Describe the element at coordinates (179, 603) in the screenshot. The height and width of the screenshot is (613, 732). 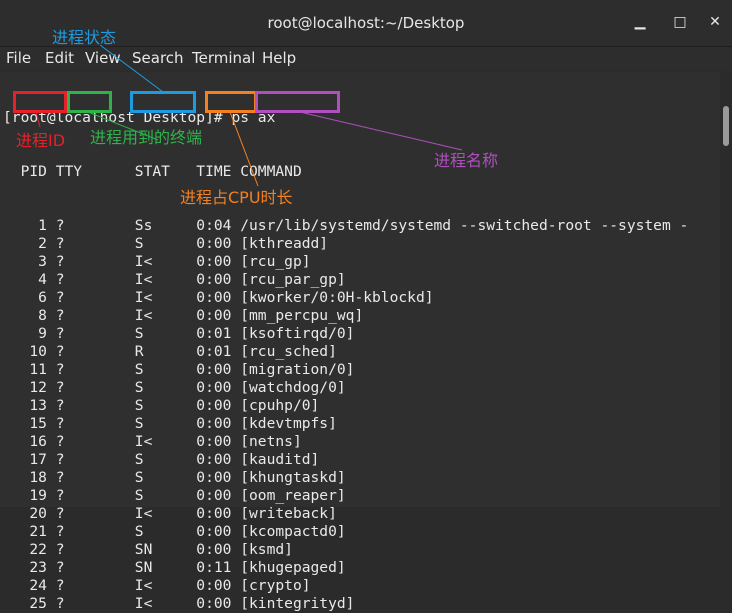
I see `process-row: 25 ? I< 0:00 [kintegrityd]` at that location.